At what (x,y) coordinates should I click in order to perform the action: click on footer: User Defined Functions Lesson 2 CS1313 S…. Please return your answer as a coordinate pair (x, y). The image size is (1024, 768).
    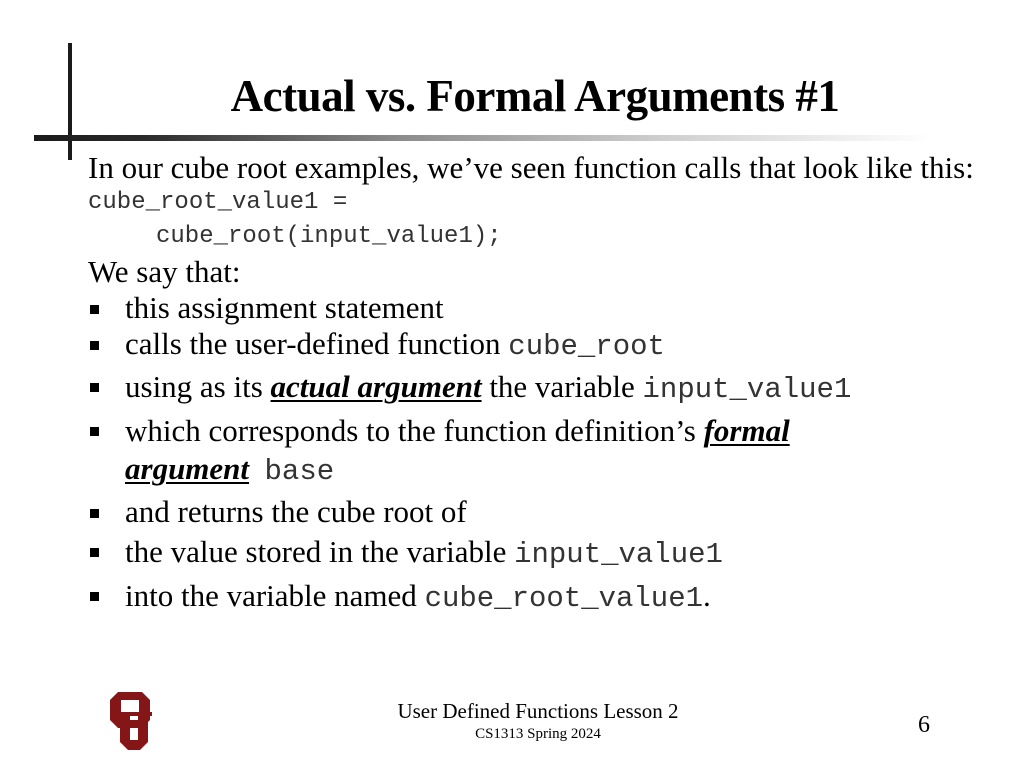
    Looking at the image, I should click on (538, 721).